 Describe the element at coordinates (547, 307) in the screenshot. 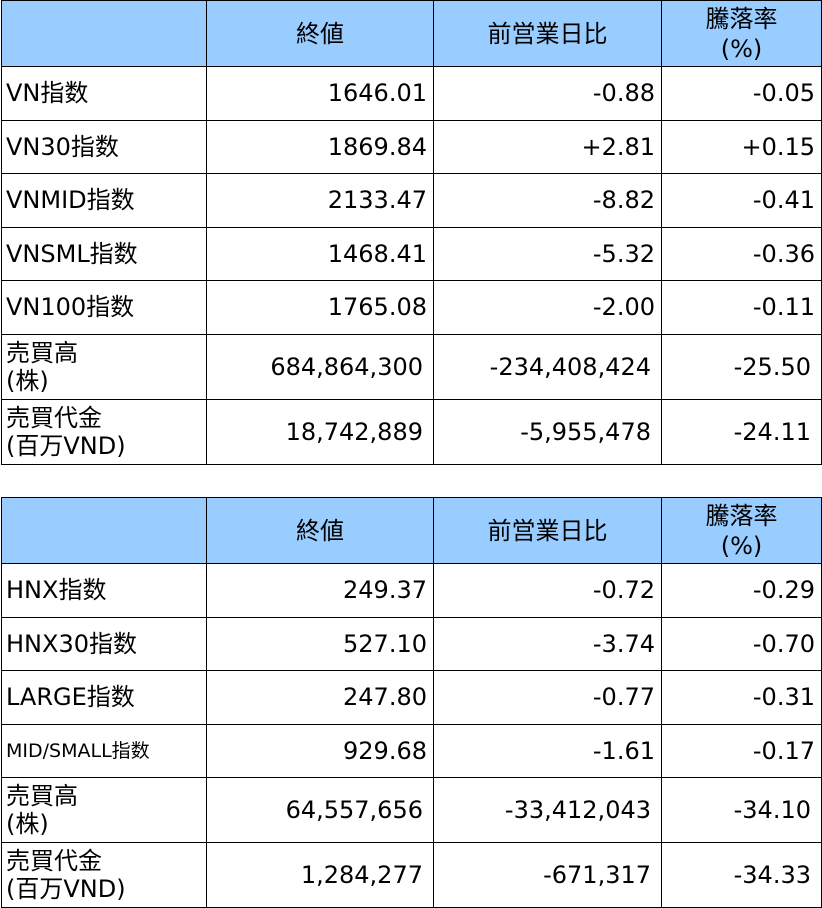

I see `change-value: -2.00` at that location.